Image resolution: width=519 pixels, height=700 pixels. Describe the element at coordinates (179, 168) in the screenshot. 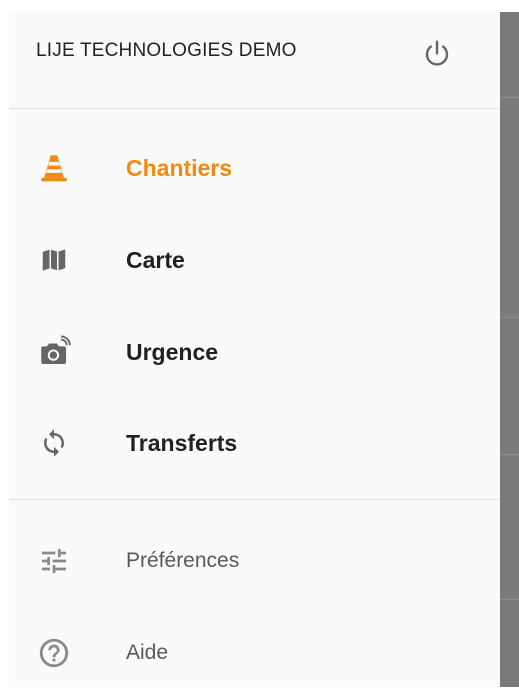

I see `menu-item-label: Chantiers` at that location.